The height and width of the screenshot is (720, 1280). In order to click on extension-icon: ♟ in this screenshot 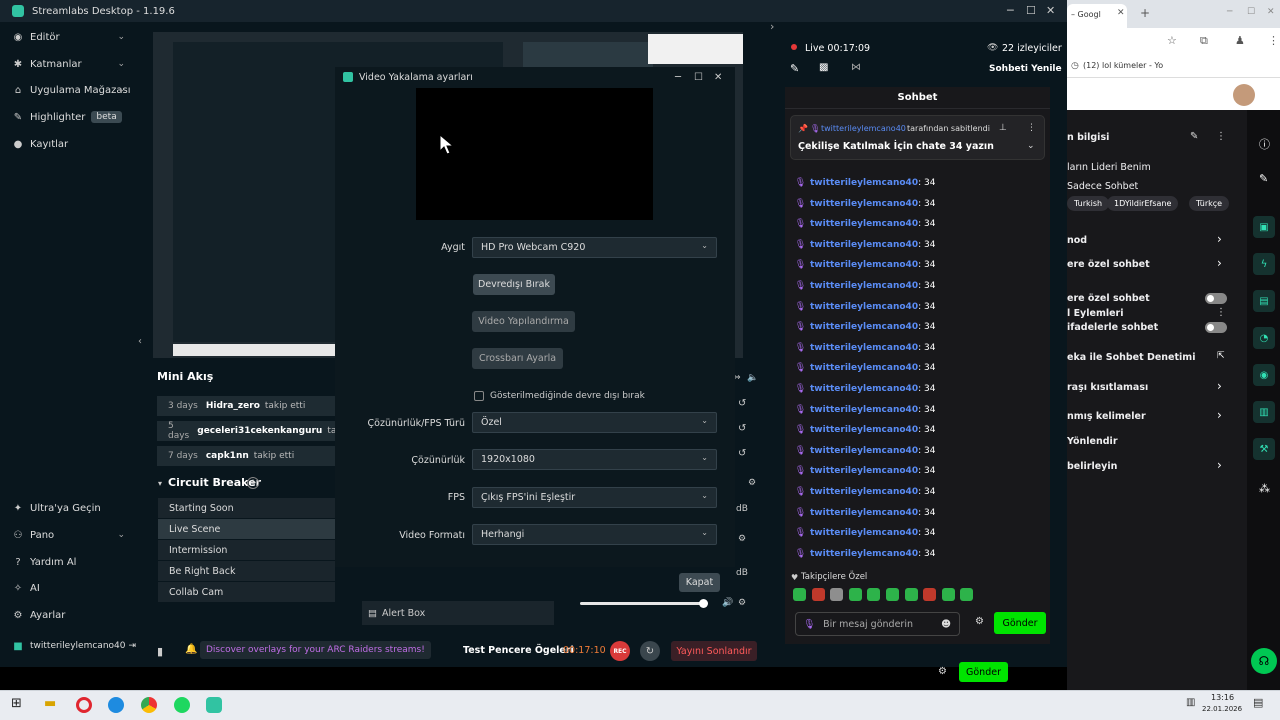, I will do `click(1240, 40)`.